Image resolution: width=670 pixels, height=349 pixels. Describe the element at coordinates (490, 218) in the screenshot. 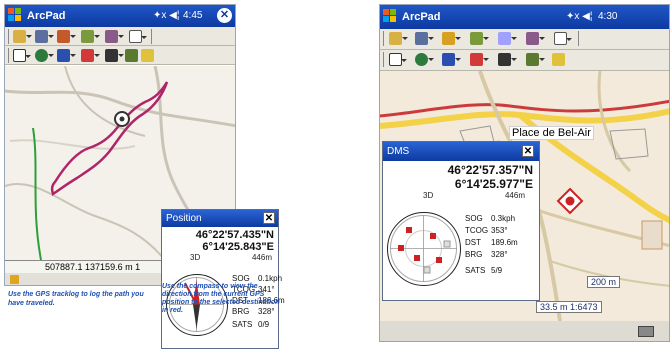

I see `gps-readout-0: SOG 0.3kph` at that location.